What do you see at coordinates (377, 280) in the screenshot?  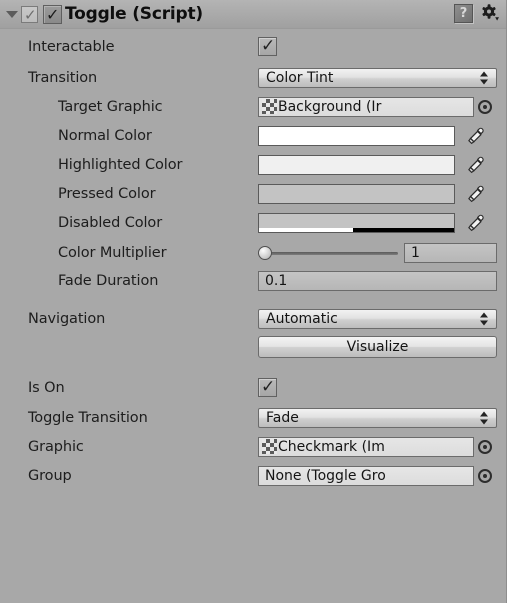 I see `fade-duration-input: 0.1` at bounding box center [377, 280].